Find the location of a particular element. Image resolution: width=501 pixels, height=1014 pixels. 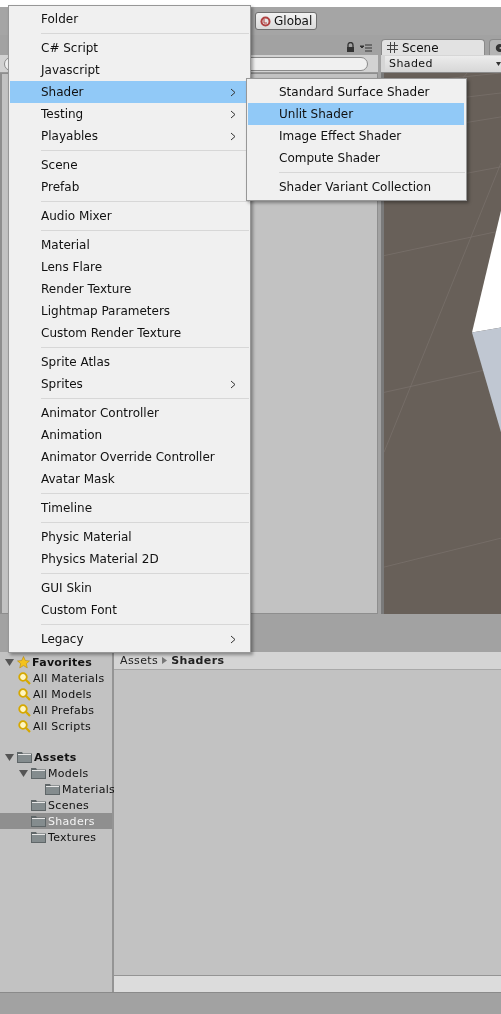

star-icon is located at coordinates (23, 662).